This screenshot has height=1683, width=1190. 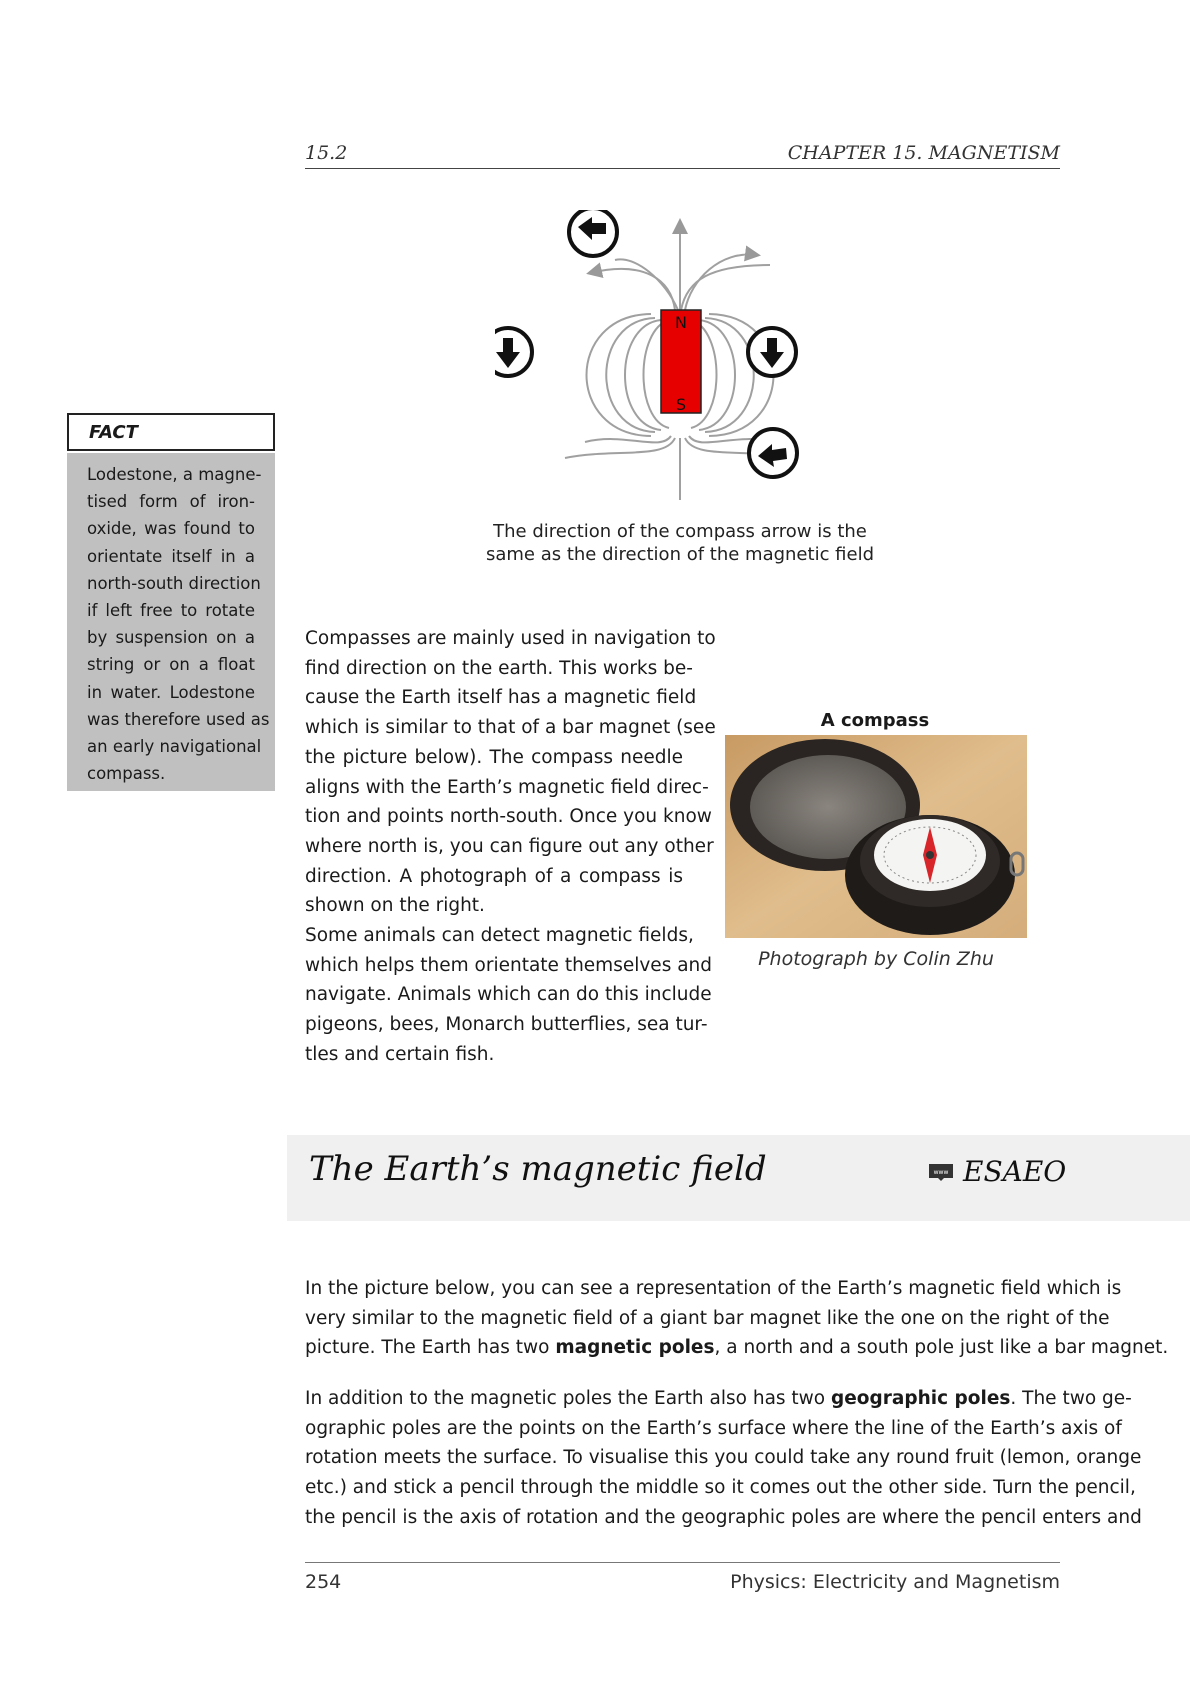 What do you see at coordinates (171, 502) in the screenshot?
I see `fact-line: tised form of iron-` at bounding box center [171, 502].